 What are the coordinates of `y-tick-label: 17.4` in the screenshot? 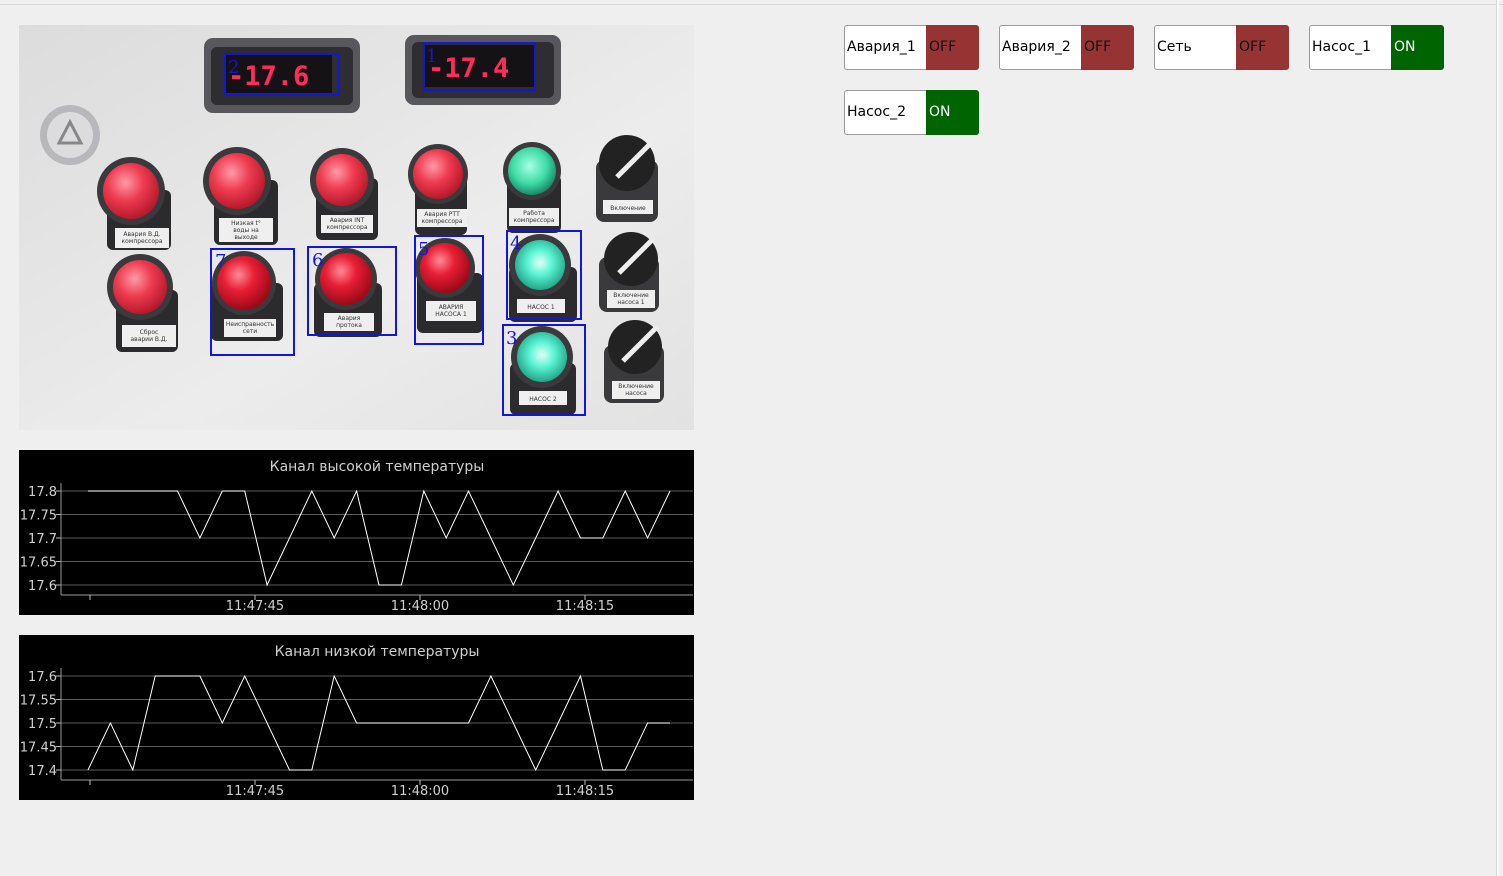 It's located at (42, 771).